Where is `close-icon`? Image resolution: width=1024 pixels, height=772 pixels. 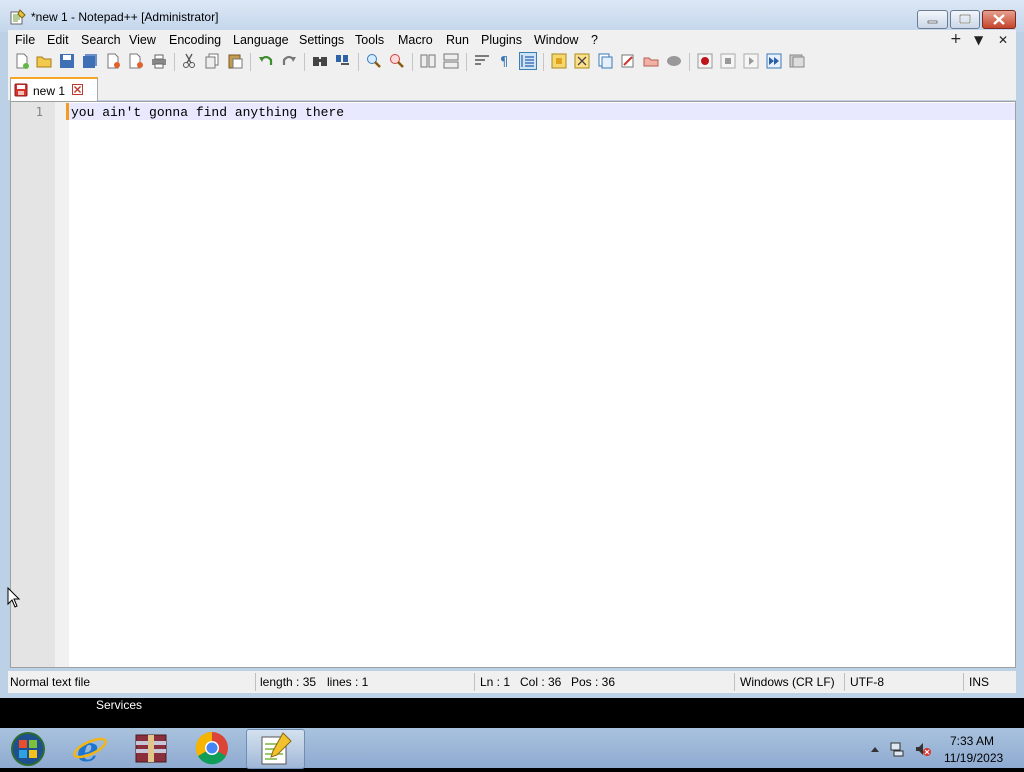
close-icon is located at coordinates (113, 61).